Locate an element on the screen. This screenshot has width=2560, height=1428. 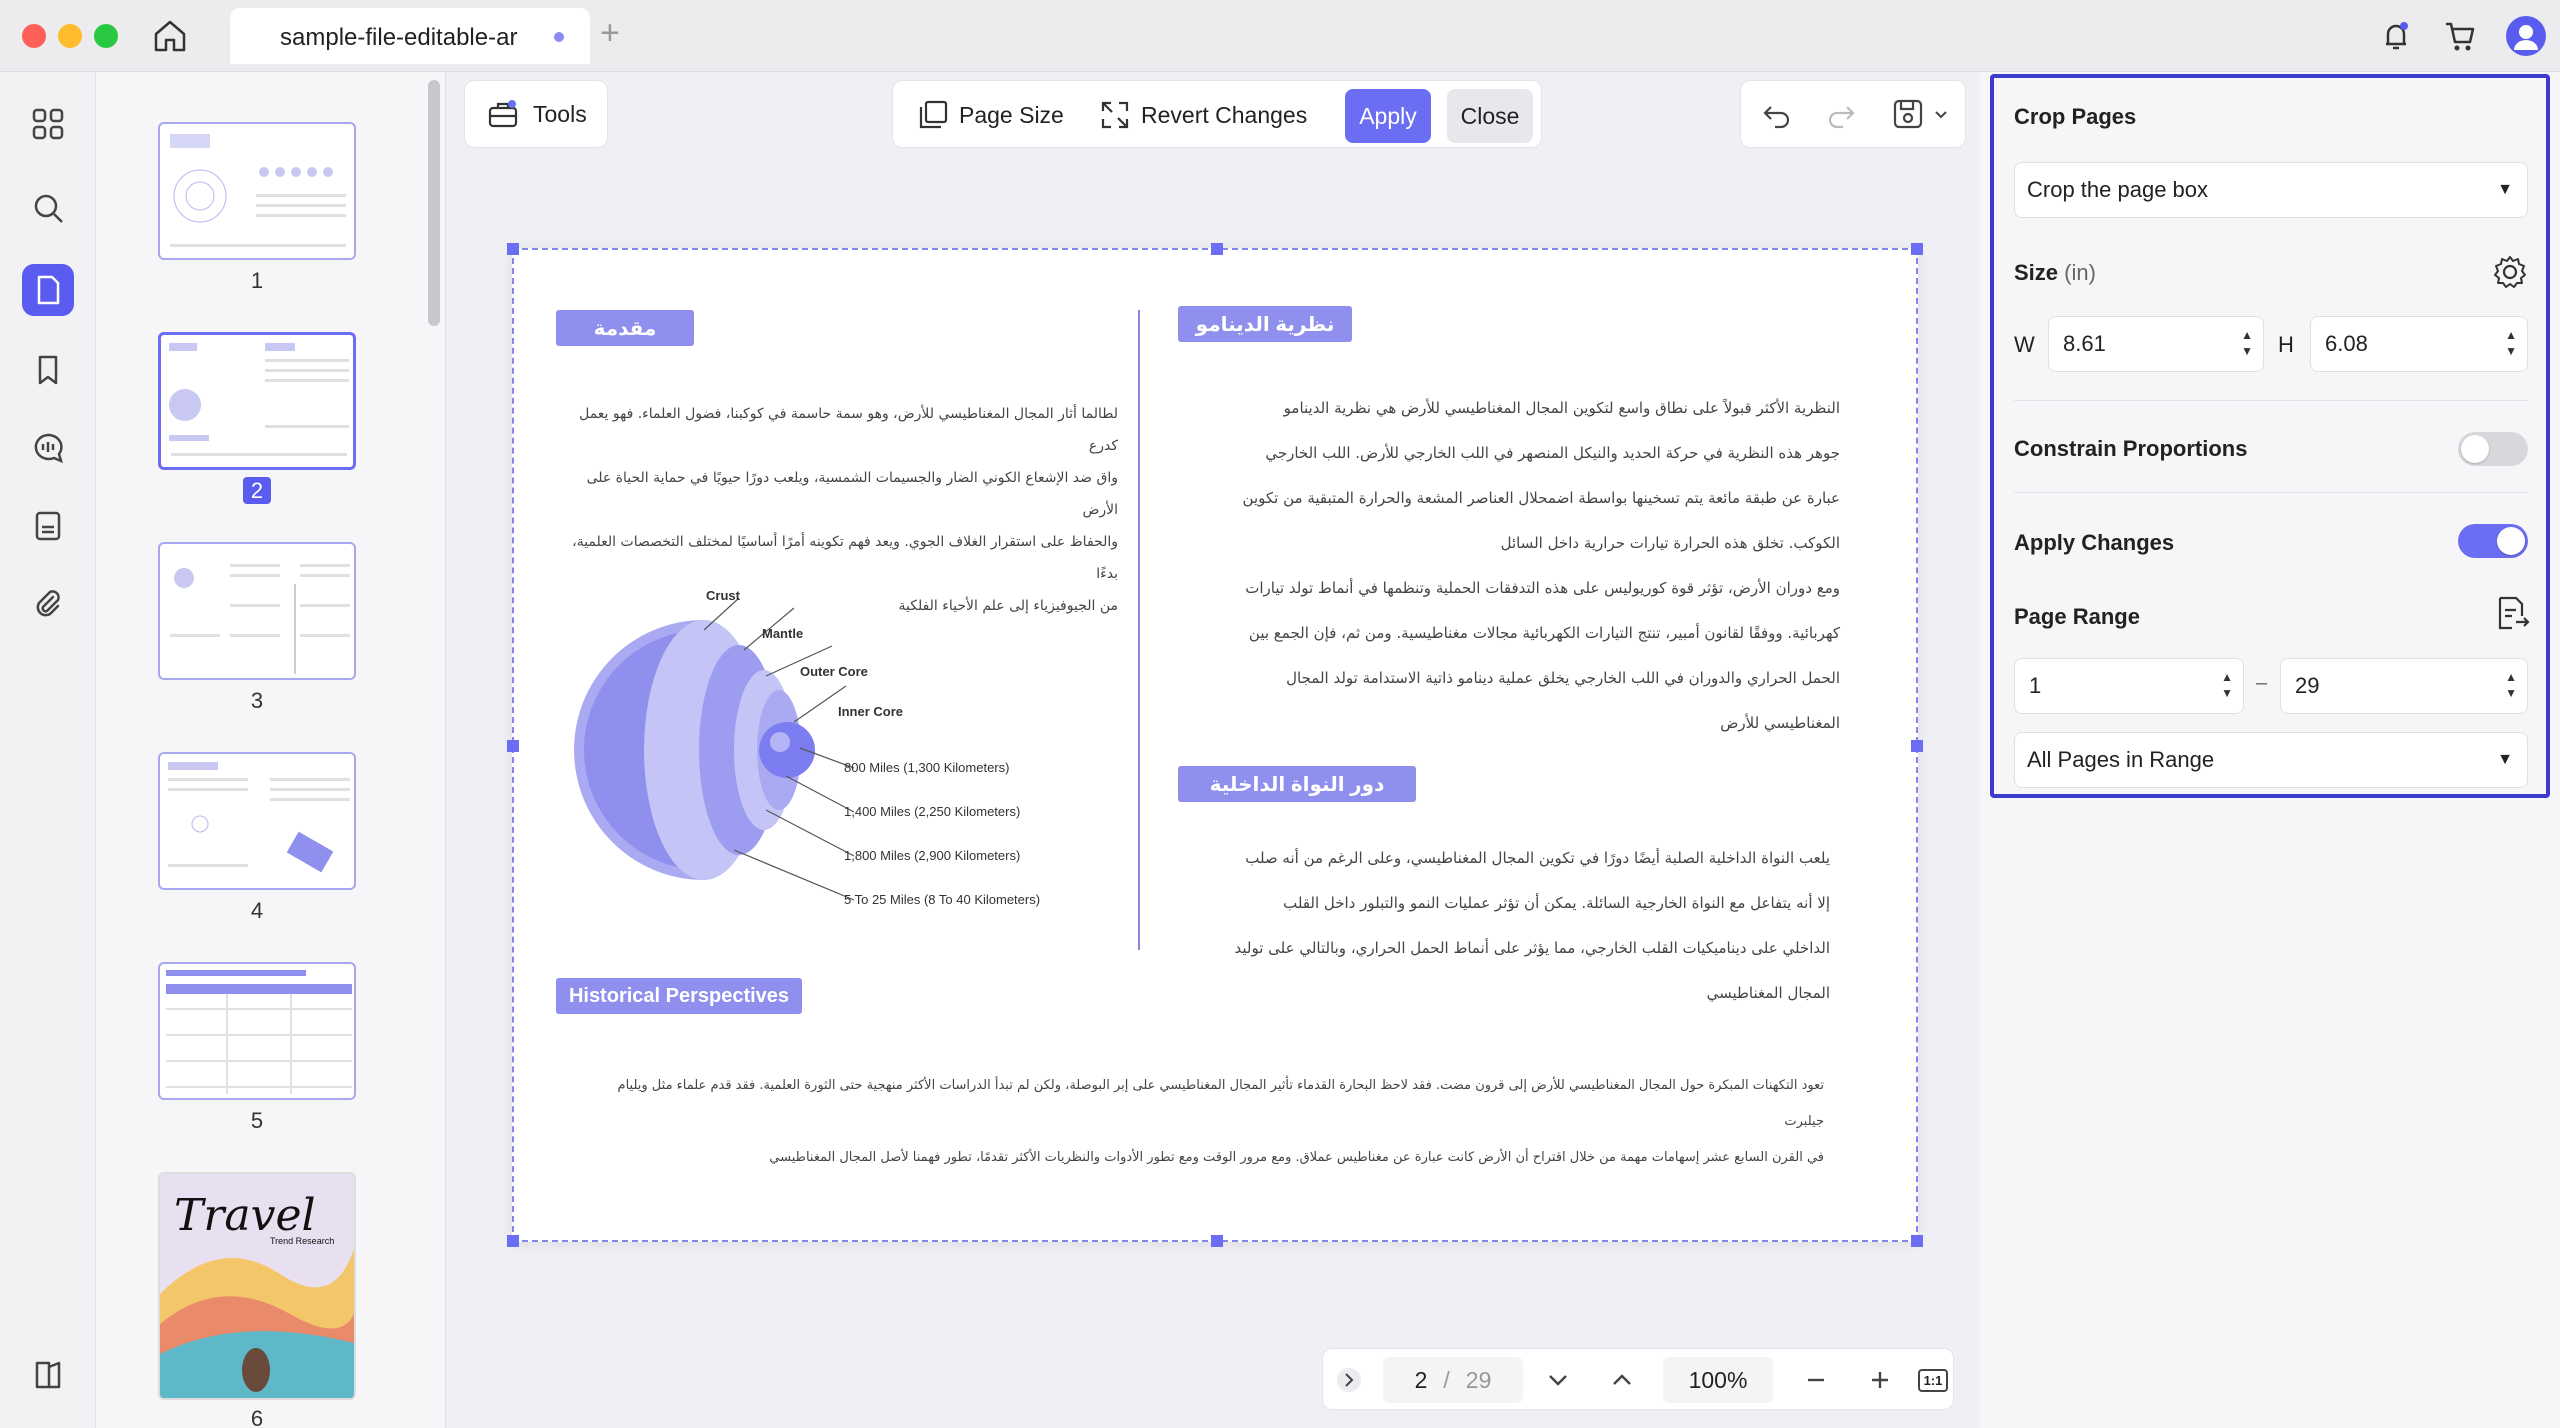
thumbnail-label: 6 is located at coordinates (257, 1417).